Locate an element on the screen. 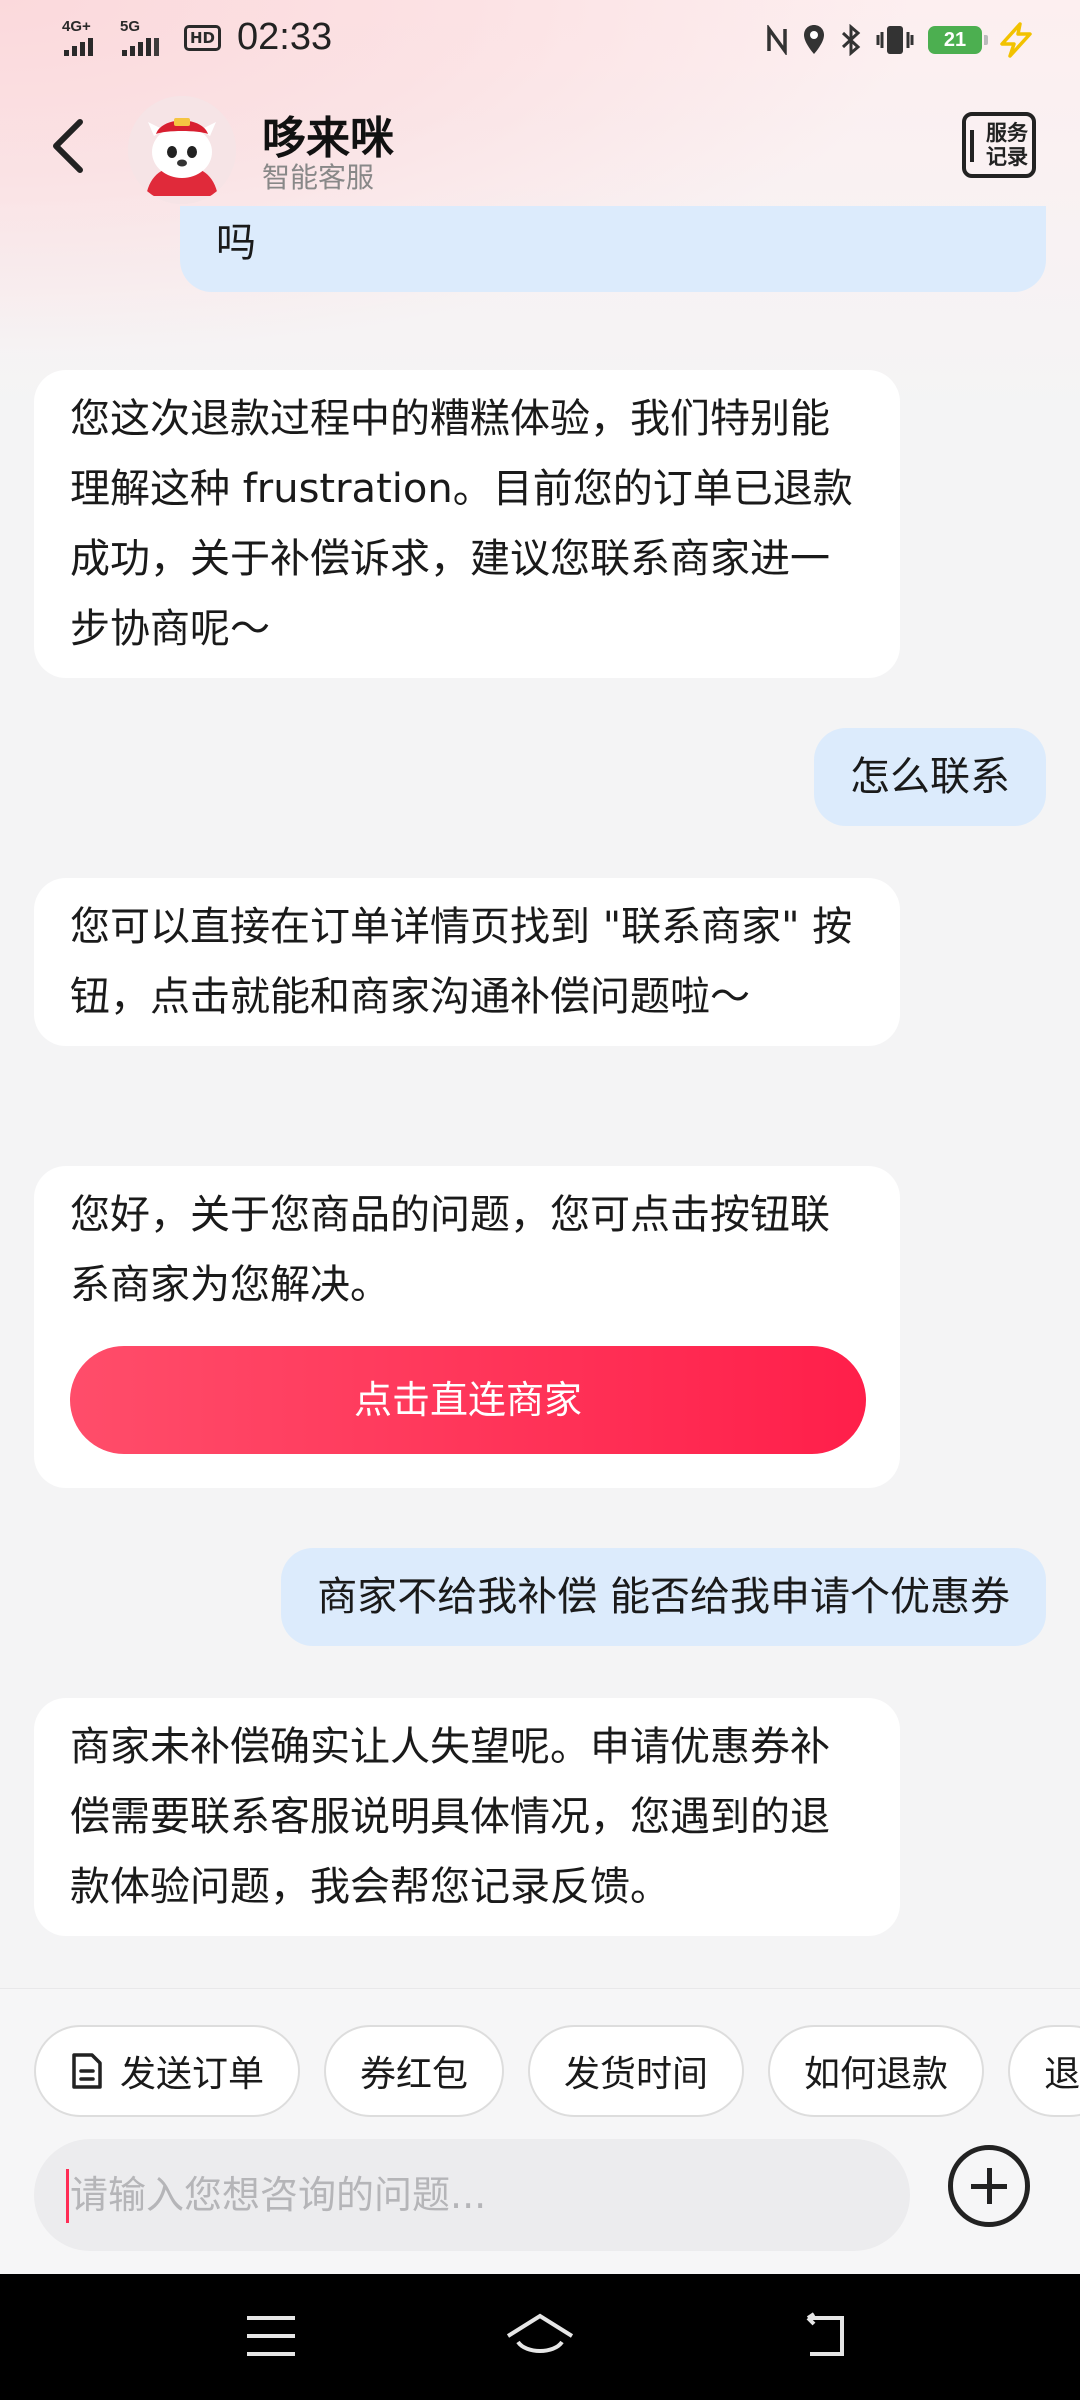 The width and height of the screenshot is (1080, 2400). message-input-box is located at coordinates (472, 2195).